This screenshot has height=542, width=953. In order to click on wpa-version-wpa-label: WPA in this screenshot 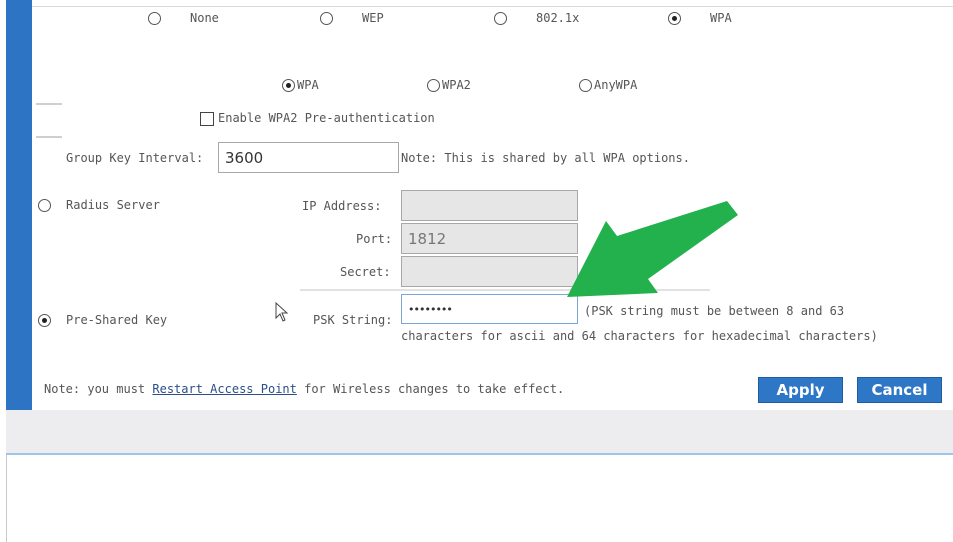, I will do `click(308, 85)`.